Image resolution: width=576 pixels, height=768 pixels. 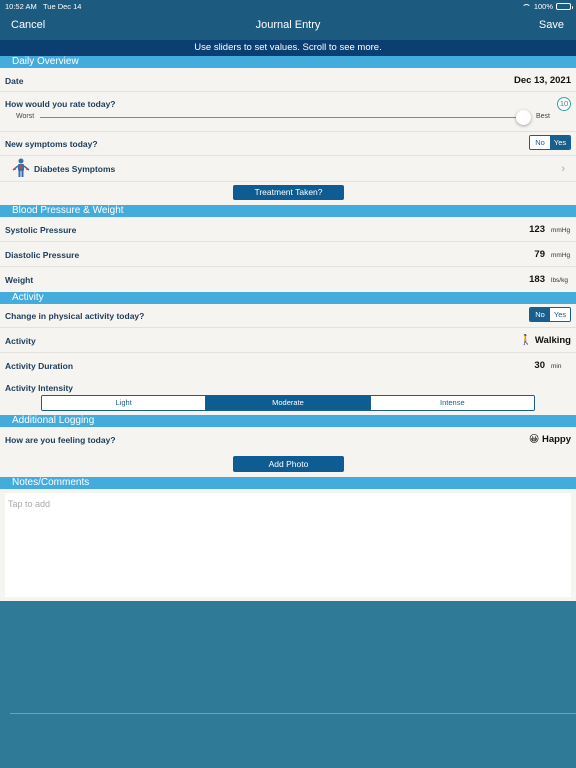 I want to click on wifi-icon, so click(x=526, y=6).